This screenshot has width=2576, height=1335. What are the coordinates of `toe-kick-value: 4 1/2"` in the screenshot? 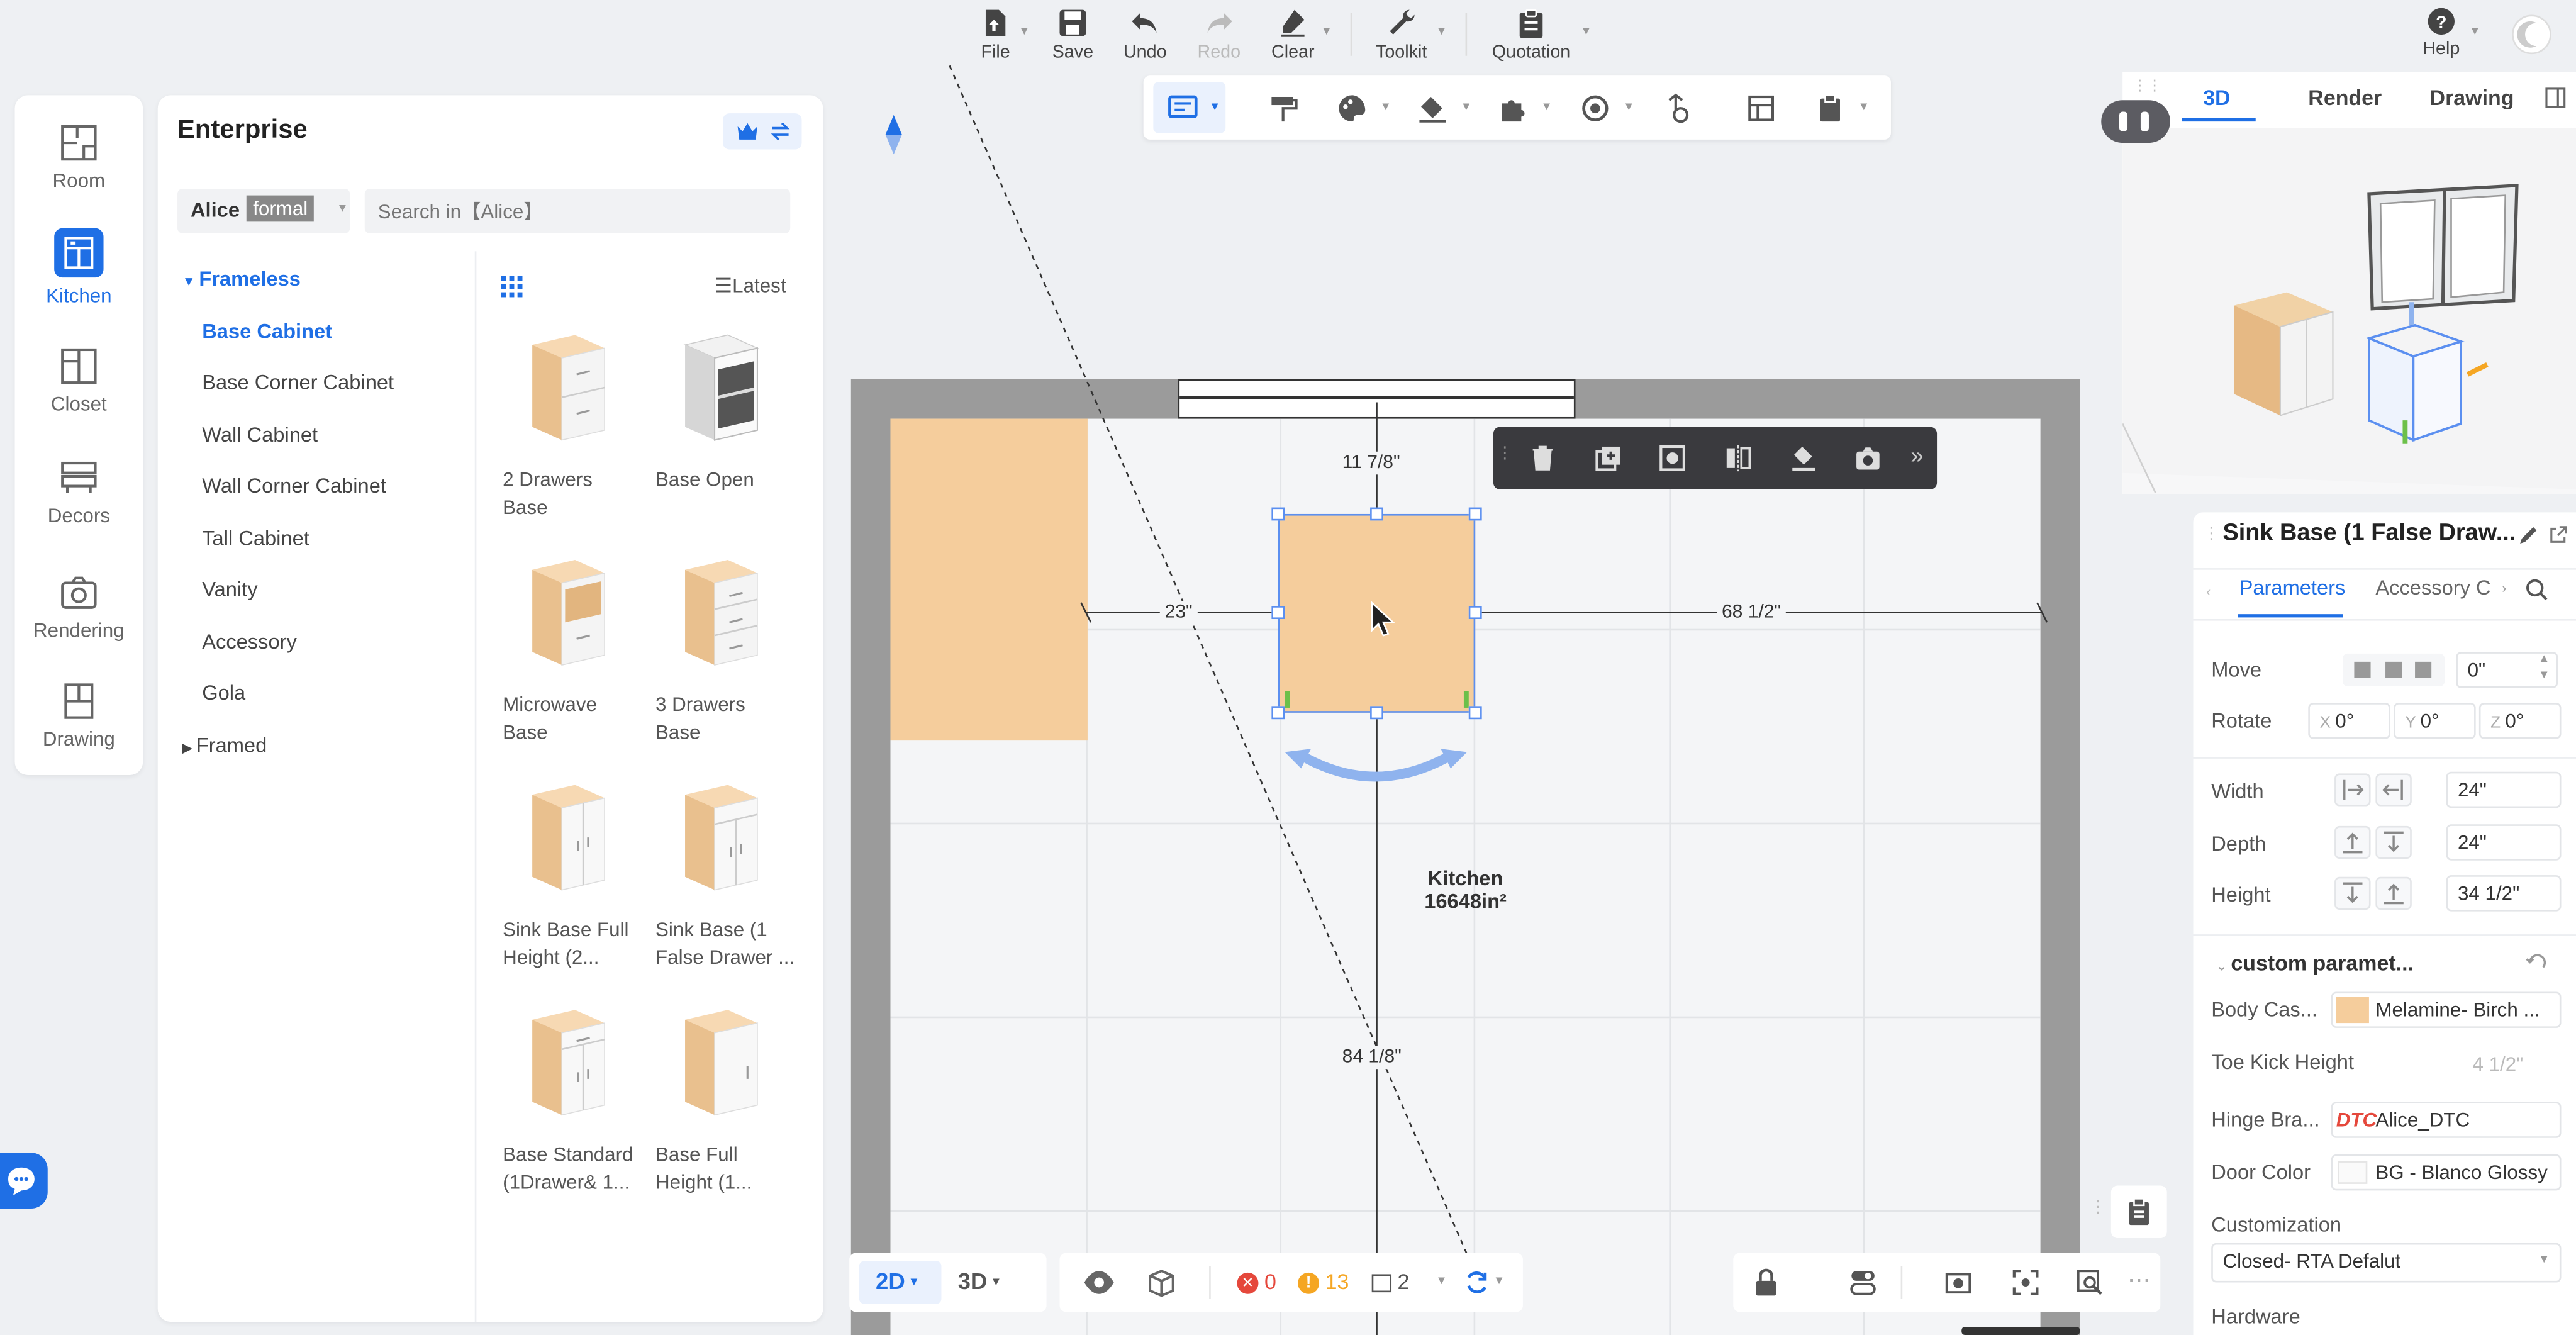 It's located at (2497, 1064).